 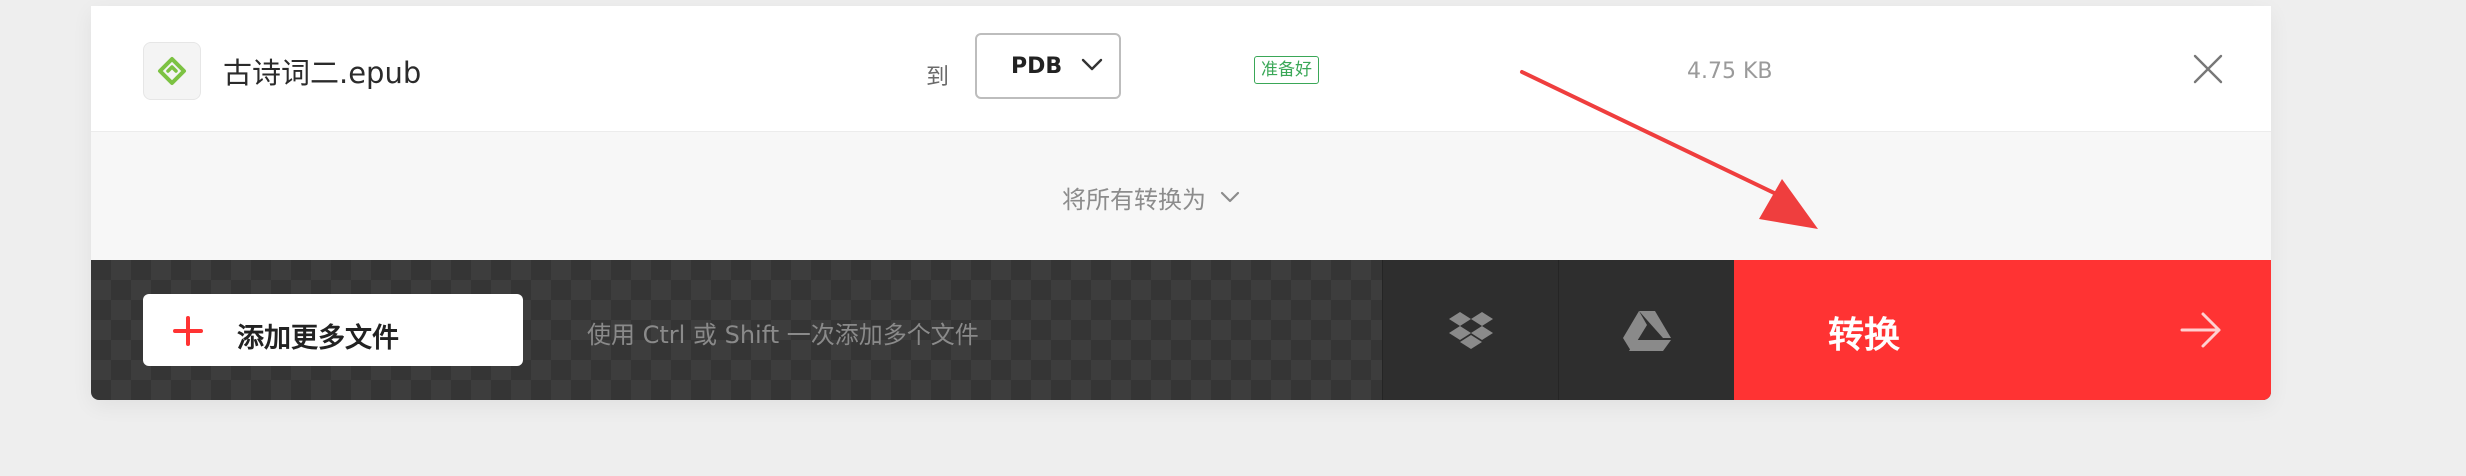 I want to click on target-format-value: PDB, so click(x=1037, y=66).